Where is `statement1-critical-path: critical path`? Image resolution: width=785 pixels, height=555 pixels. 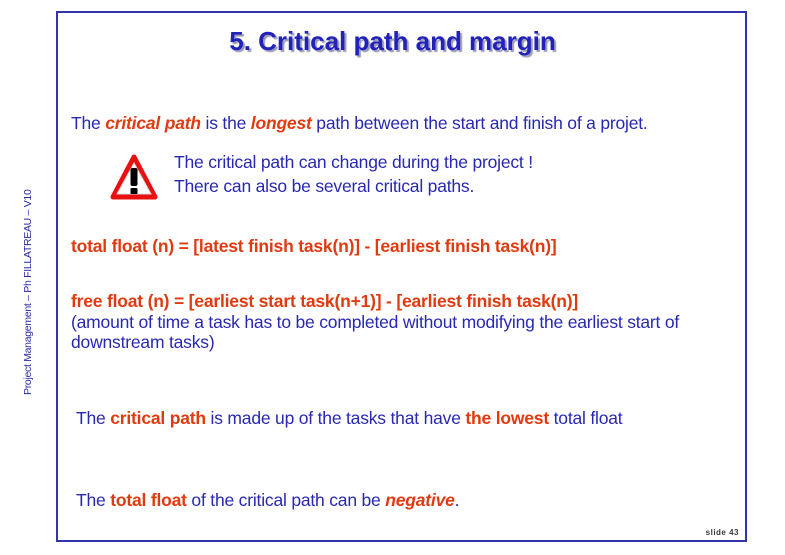
statement1-critical-path: critical path is located at coordinates (158, 418).